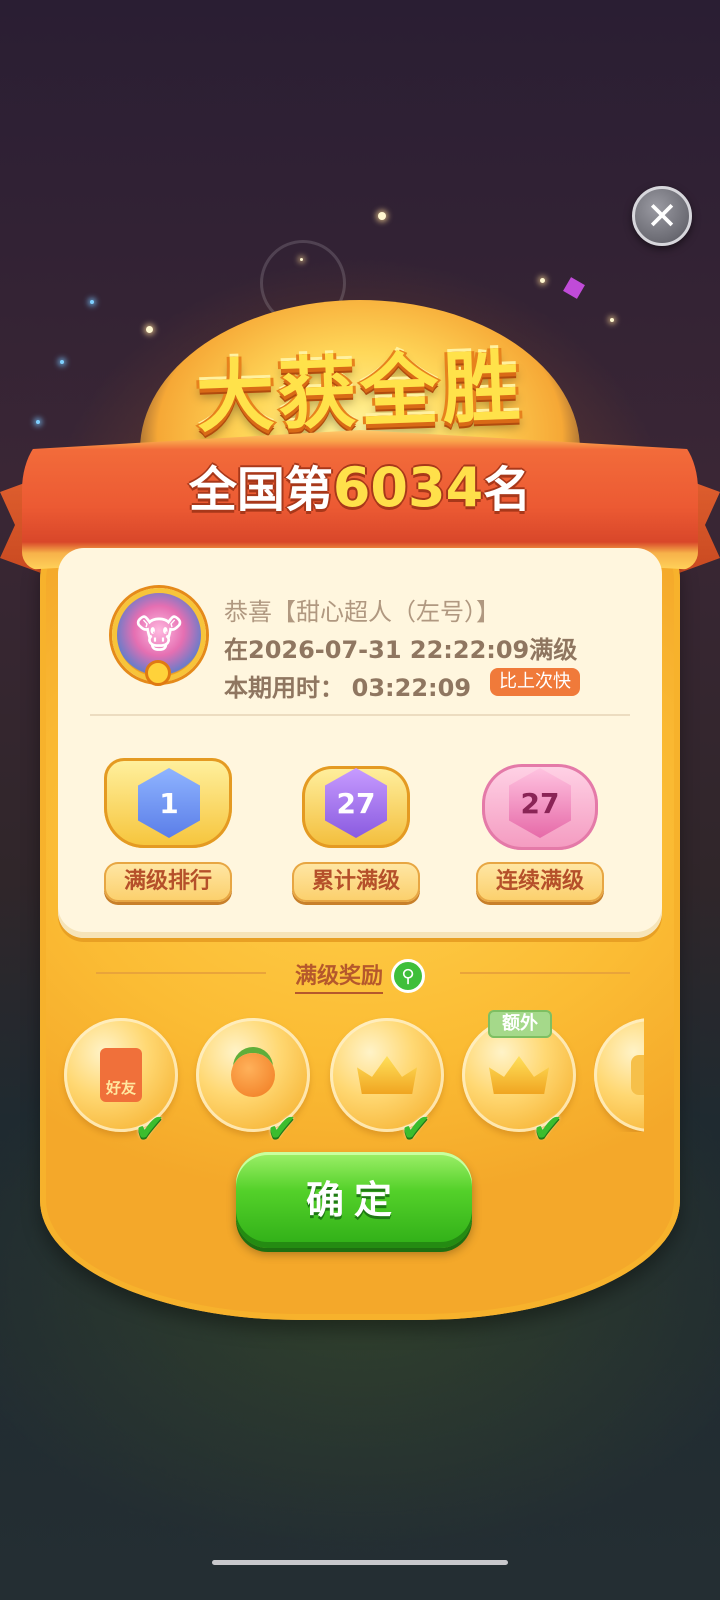 The height and width of the screenshot is (1600, 720). I want to click on duration-label: 本期用时：, so click(284, 688).